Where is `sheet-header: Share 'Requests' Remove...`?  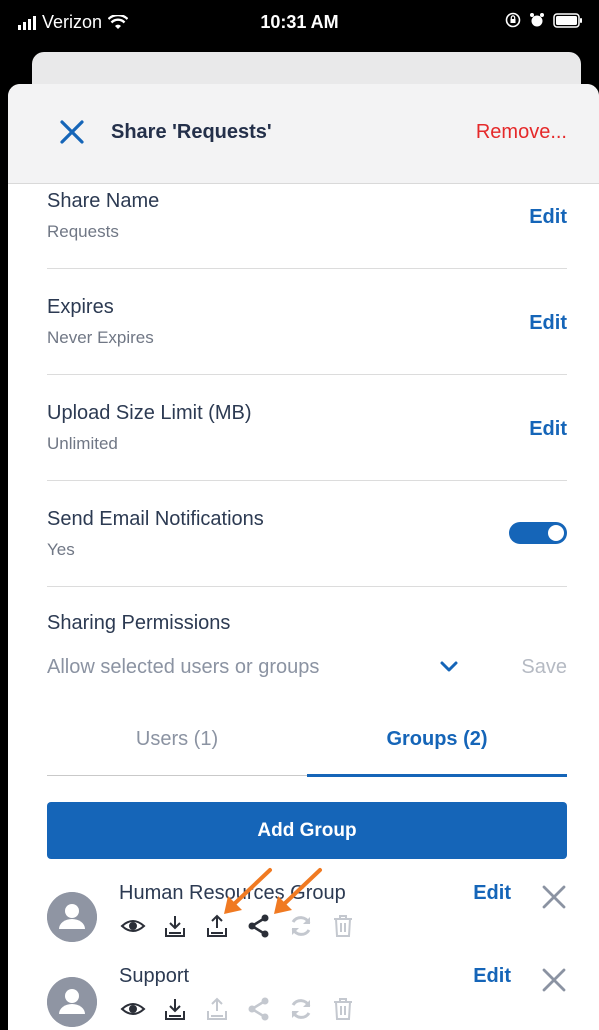 sheet-header: Share 'Requests' Remove... is located at coordinates (303, 134).